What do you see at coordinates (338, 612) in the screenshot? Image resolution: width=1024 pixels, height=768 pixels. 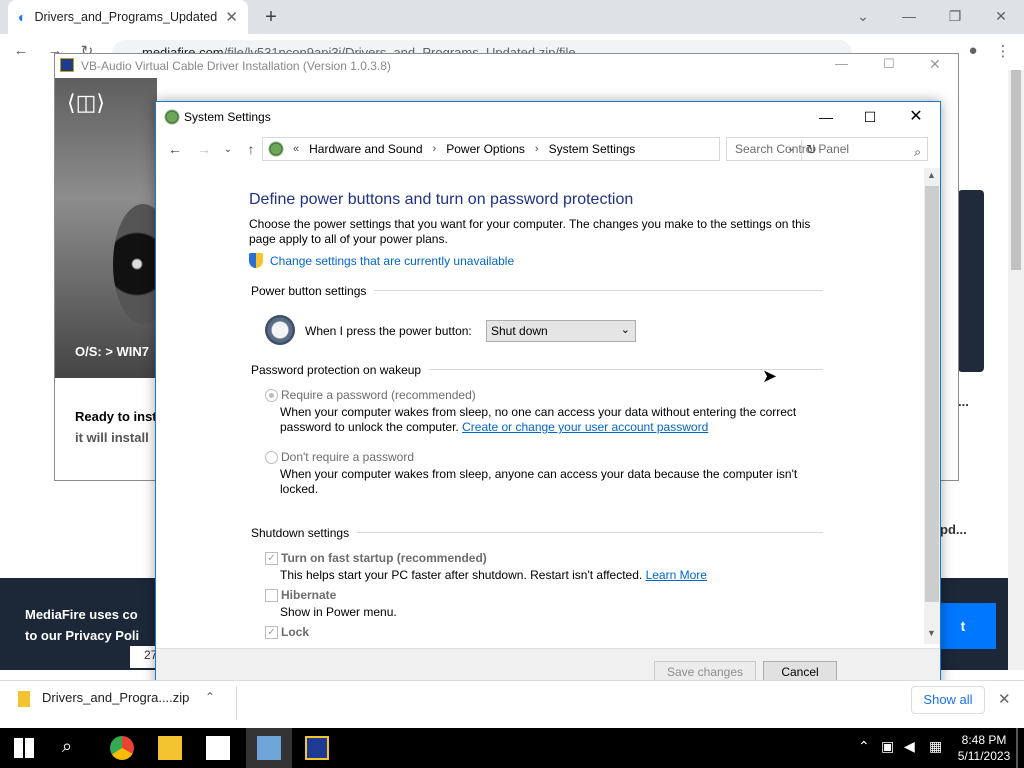 I see `hibernate-description: Show in Power menu.` at bounding box center [338, 612].